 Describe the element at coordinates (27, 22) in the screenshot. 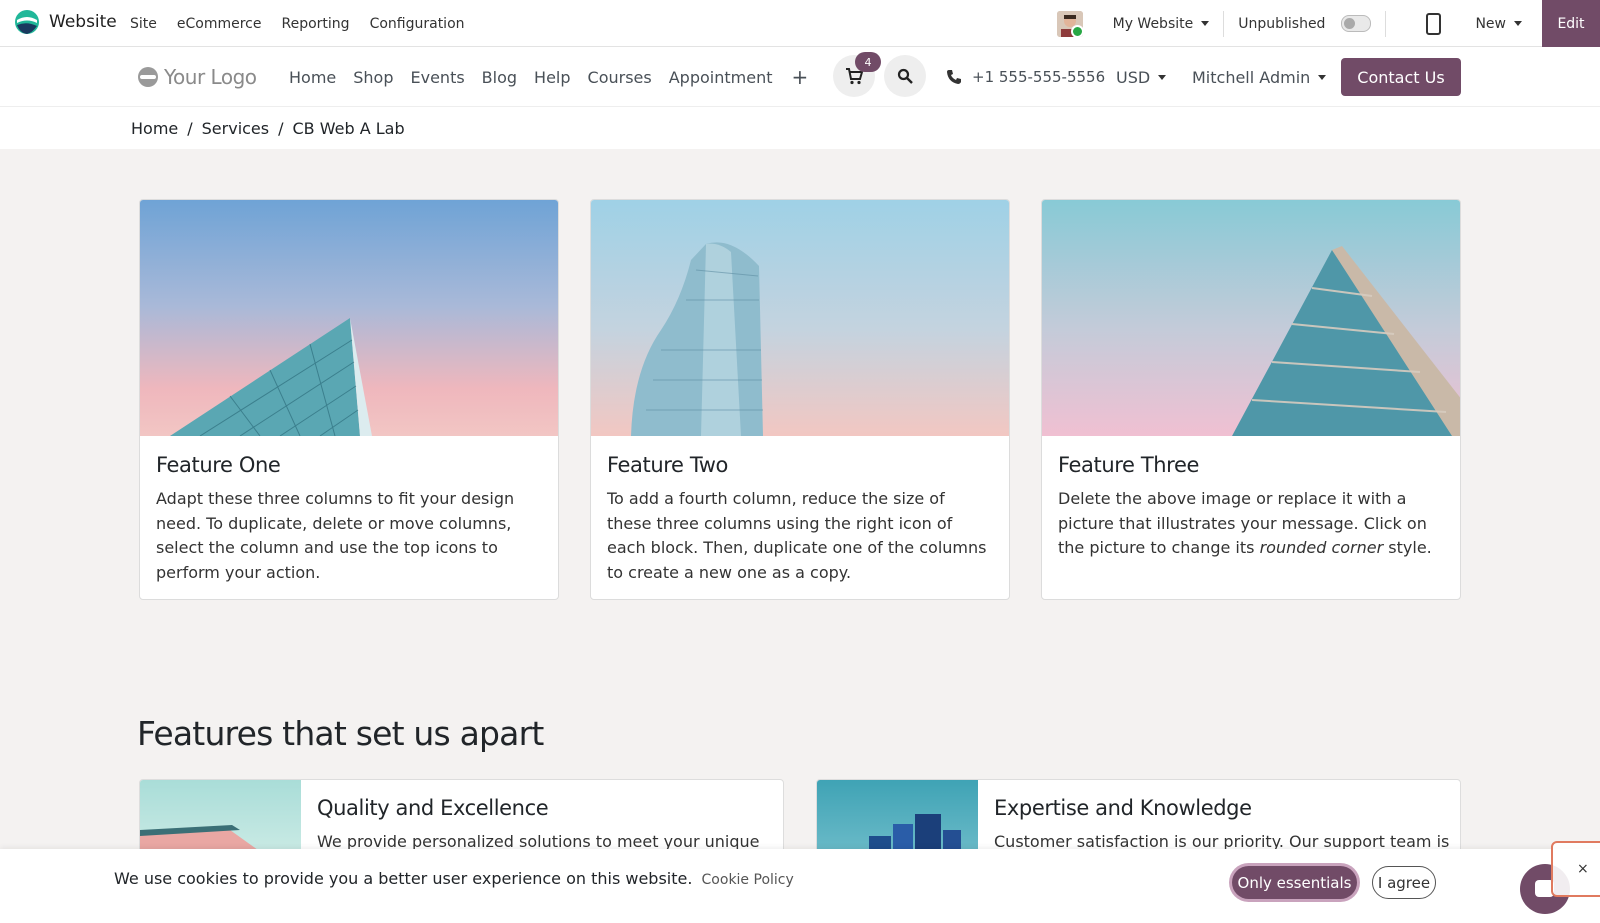

I see `website-app-icon` at that location.